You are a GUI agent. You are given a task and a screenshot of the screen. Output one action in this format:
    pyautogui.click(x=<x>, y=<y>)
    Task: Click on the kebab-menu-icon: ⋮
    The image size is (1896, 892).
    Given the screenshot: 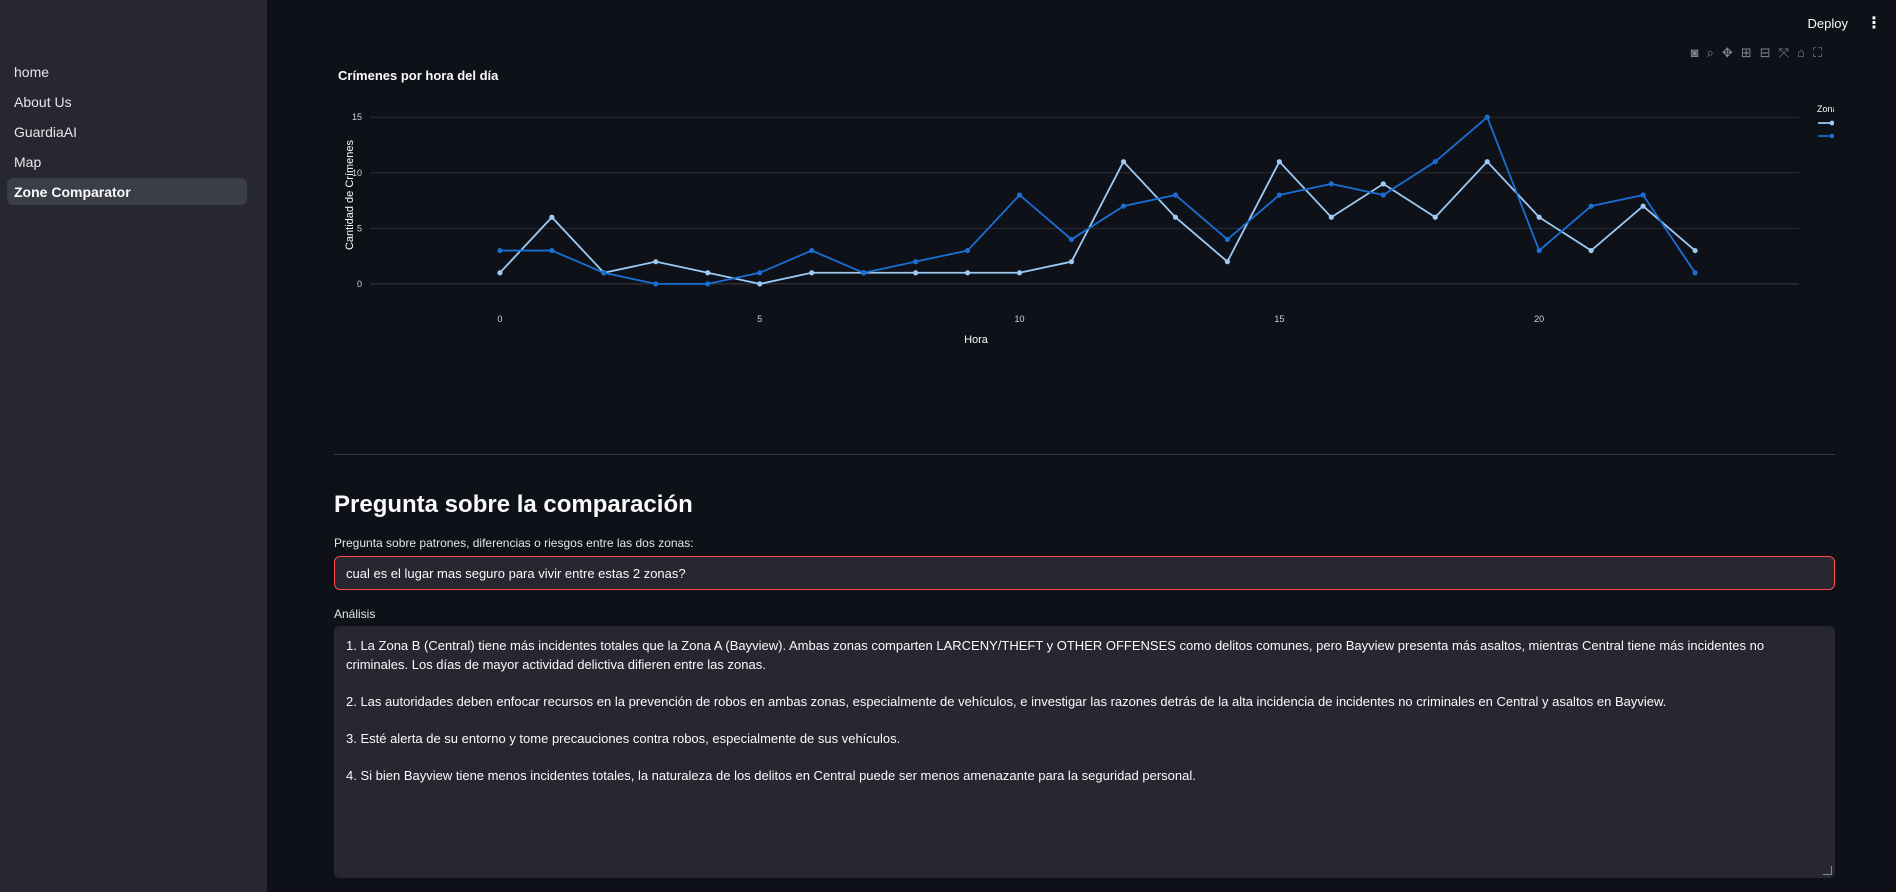 What is the action you would take?
    pyautogui.click(x=1874, y=23)
    